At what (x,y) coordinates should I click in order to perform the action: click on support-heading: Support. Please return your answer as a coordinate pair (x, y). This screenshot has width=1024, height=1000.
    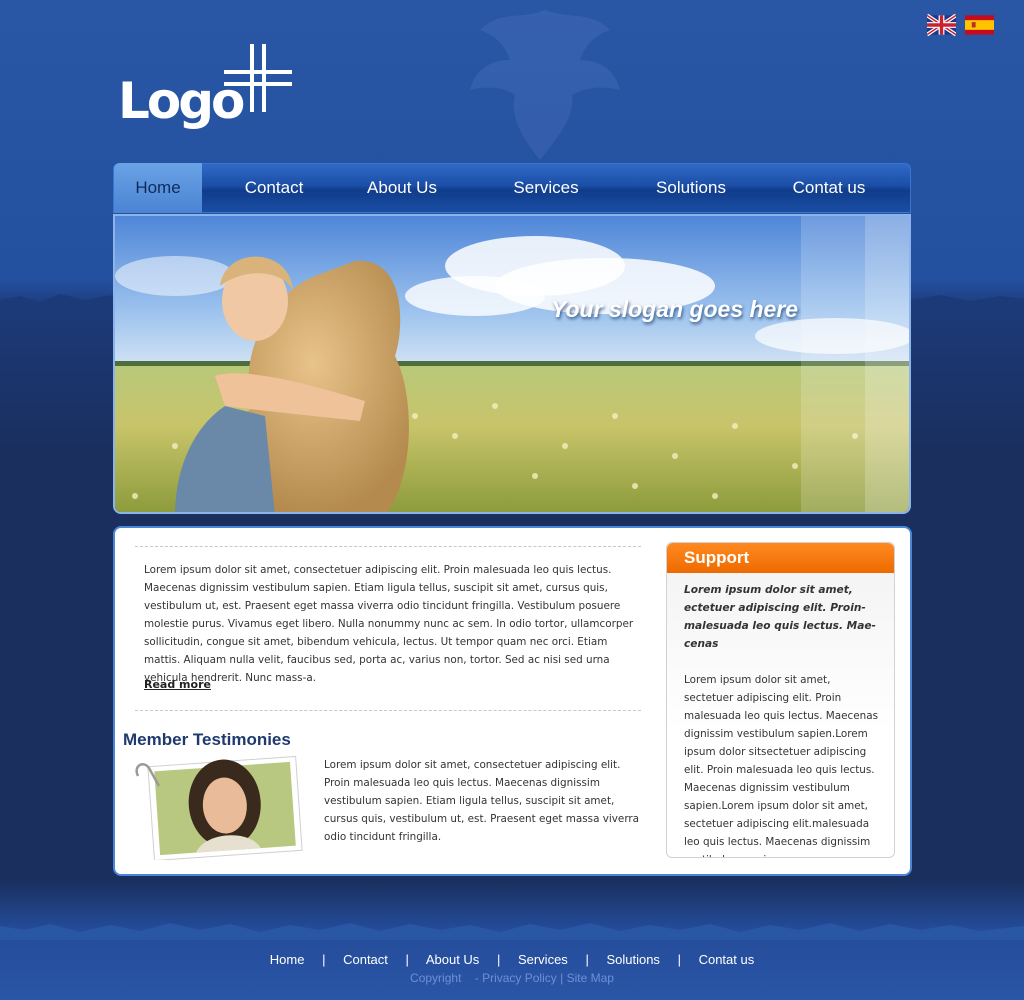
    Looking at the image, I should click on (780, 558).